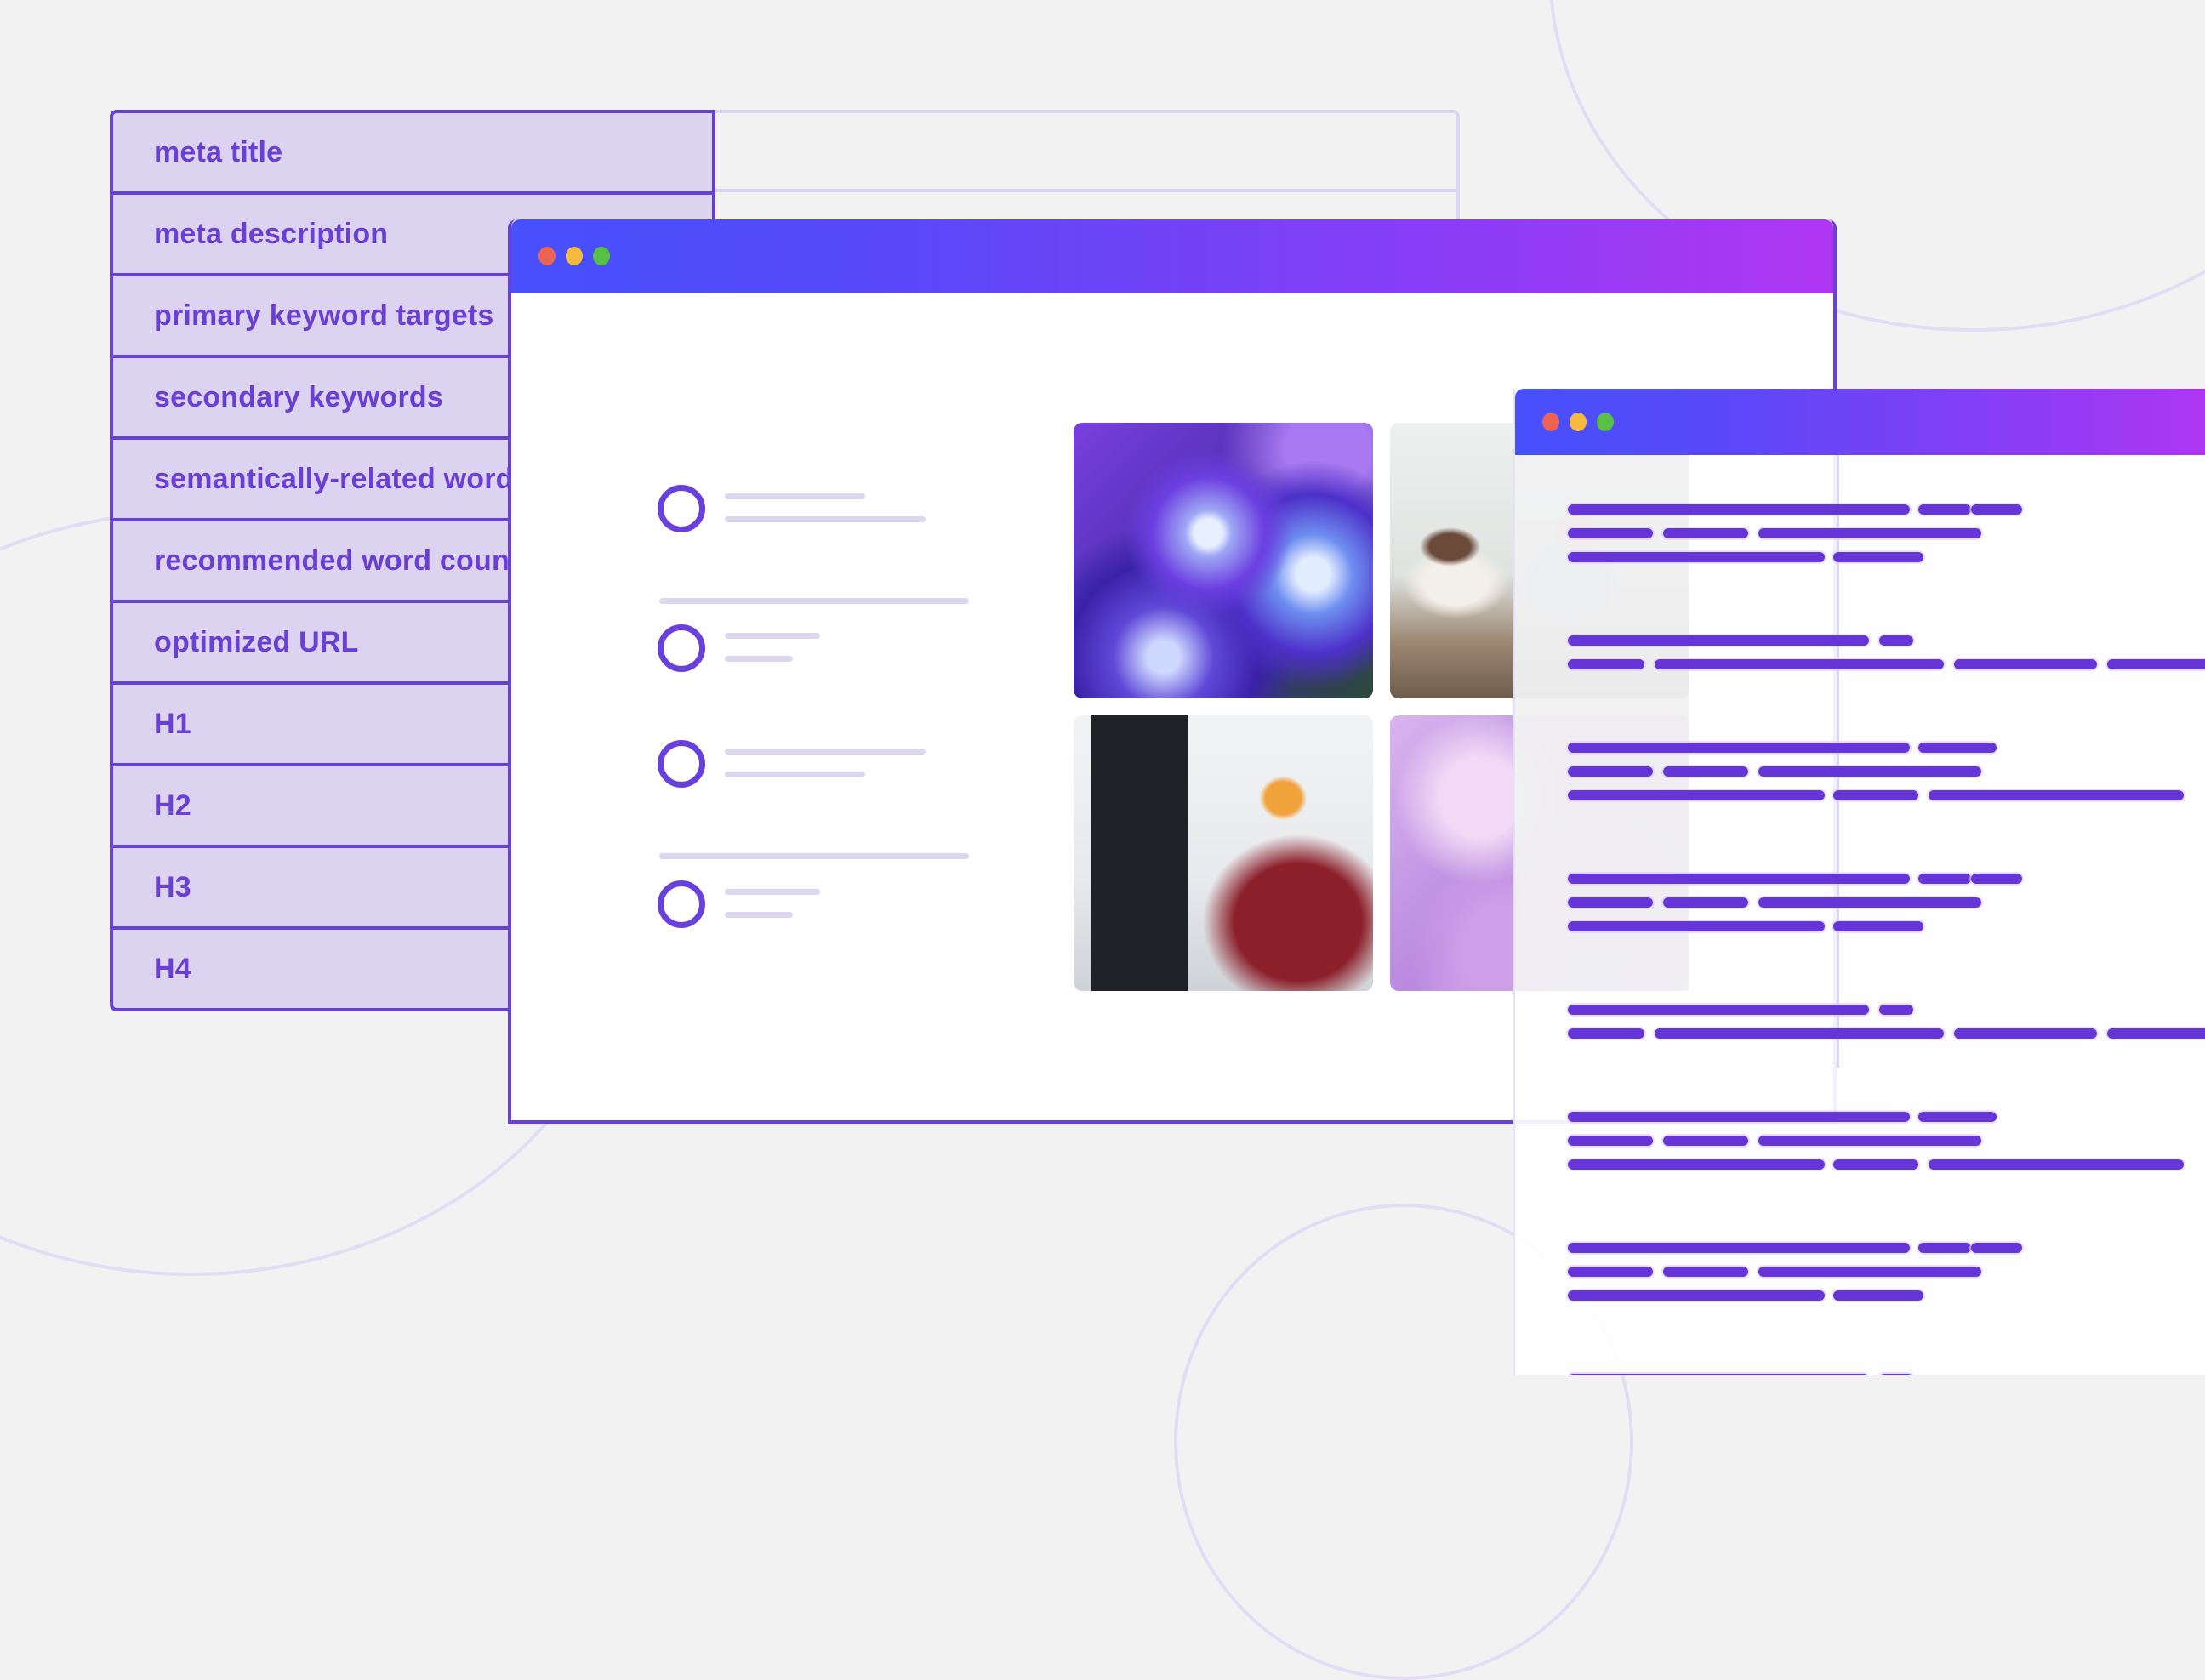  Describe the element at coordinates (412, 154) in the screenshot. I see `table-row: meta title` at that location.